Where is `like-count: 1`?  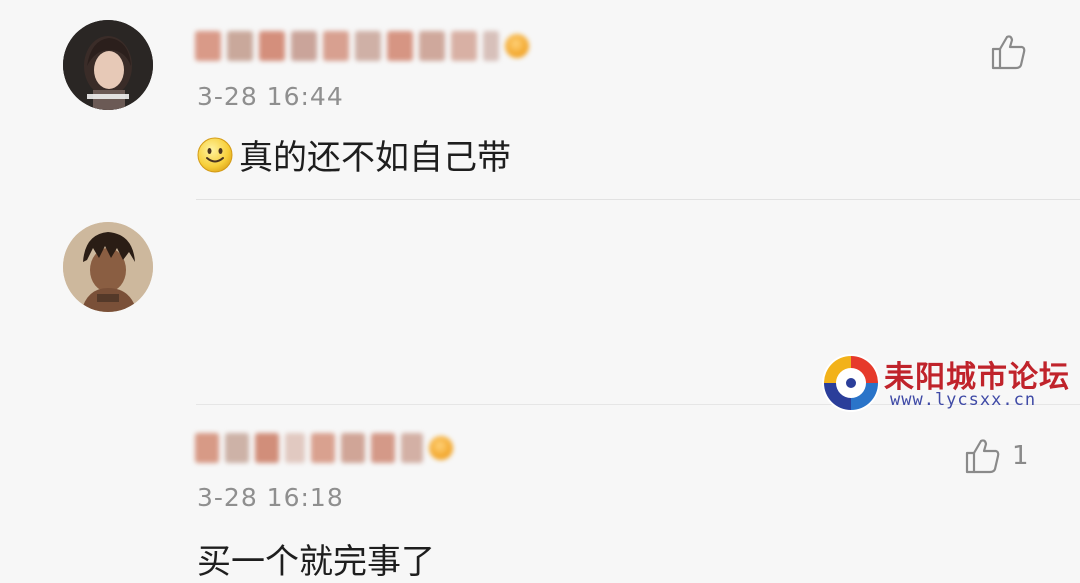
like-count: 1 is located at coordinates (1020, 456).